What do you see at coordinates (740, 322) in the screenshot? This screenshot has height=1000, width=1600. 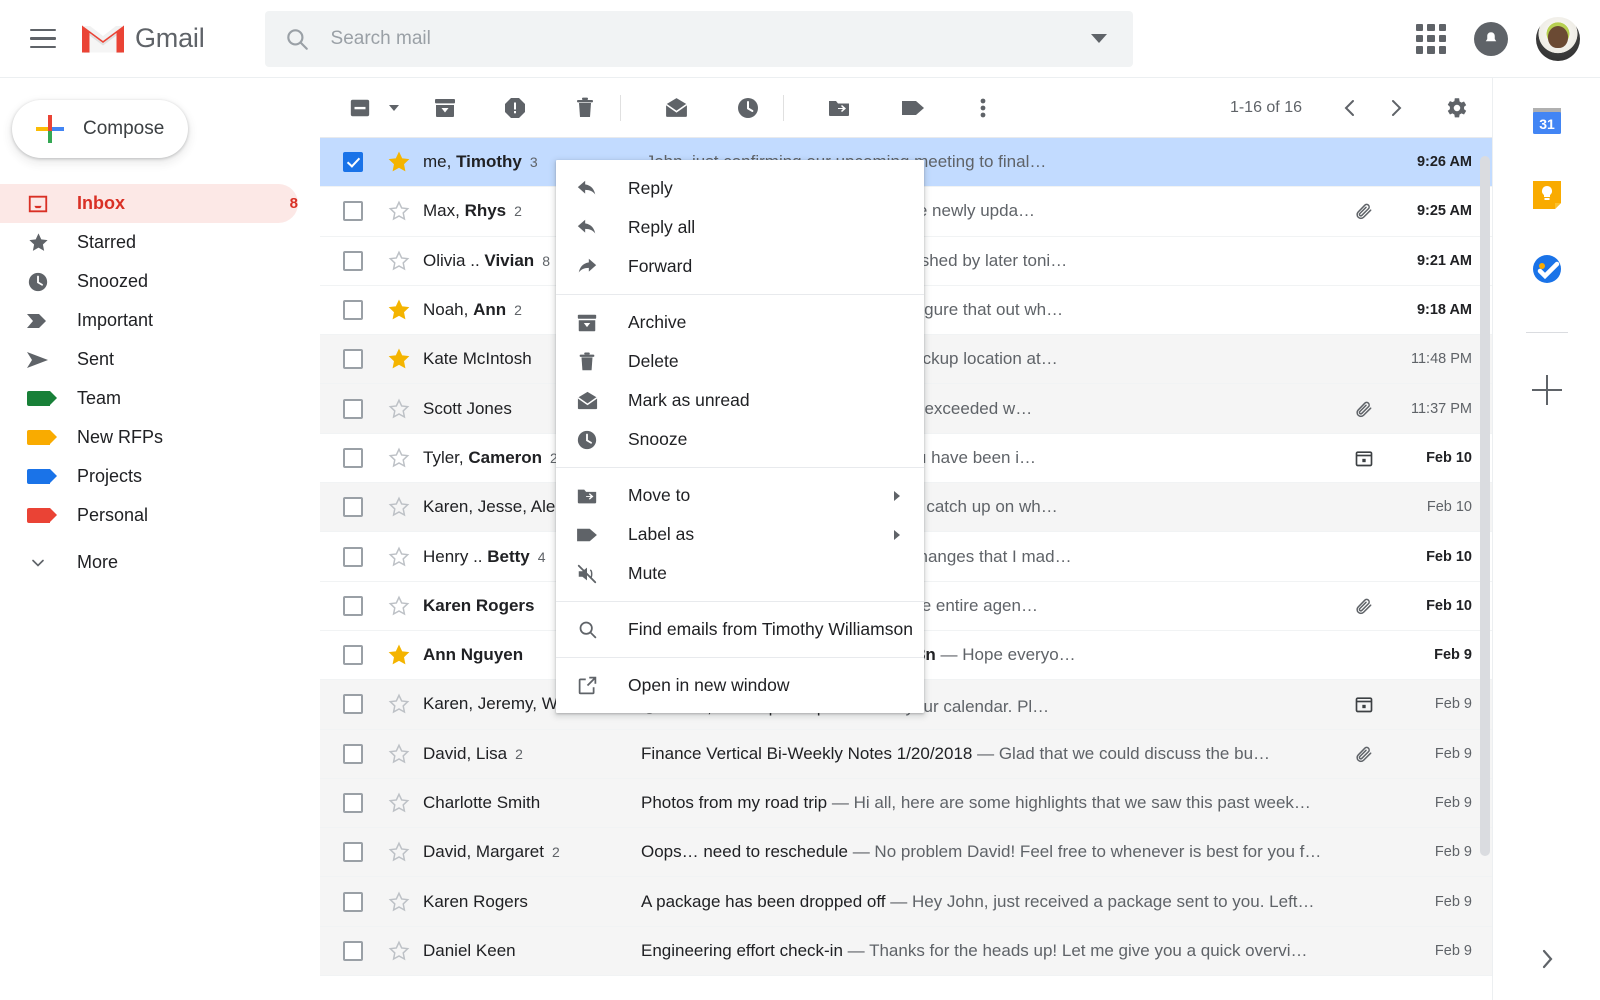 I see `menu-item-archive: Archive` at bounding box center [740, 322].